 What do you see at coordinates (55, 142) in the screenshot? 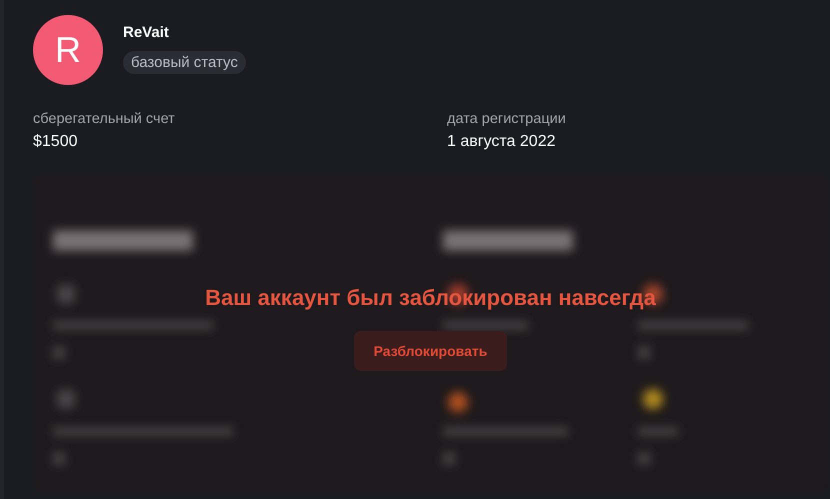
I see `stat-value: $1500` at bounding box center [55, 142].